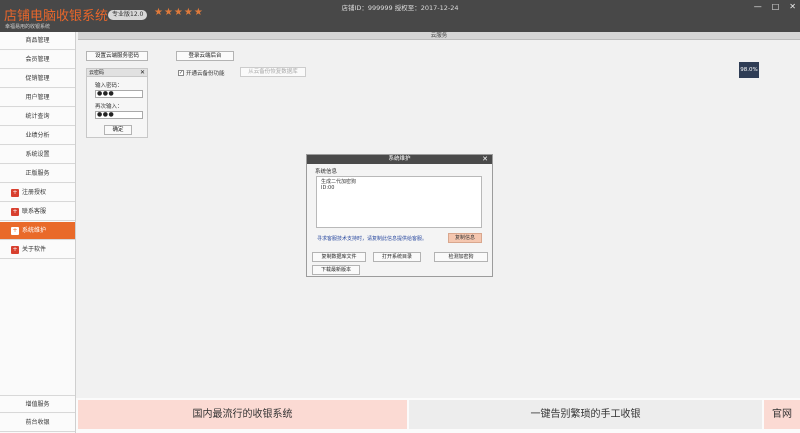 The height and width of the screenshot is (433, 800). I want to click on confirm-password-label: 再次输入：, so click(109, 107).